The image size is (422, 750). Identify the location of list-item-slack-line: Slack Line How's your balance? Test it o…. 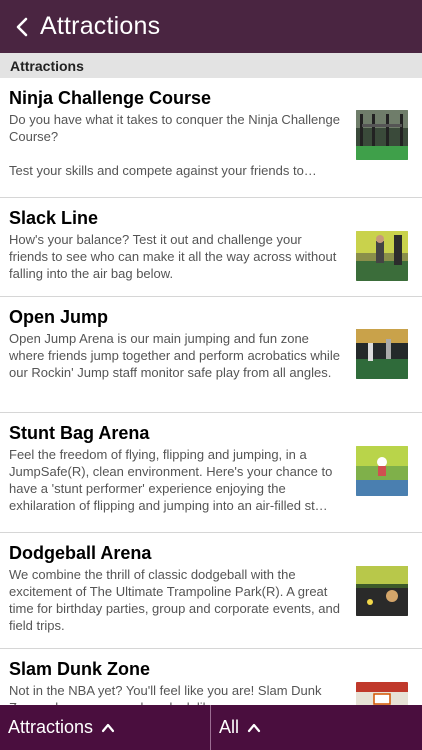
(211, 247).